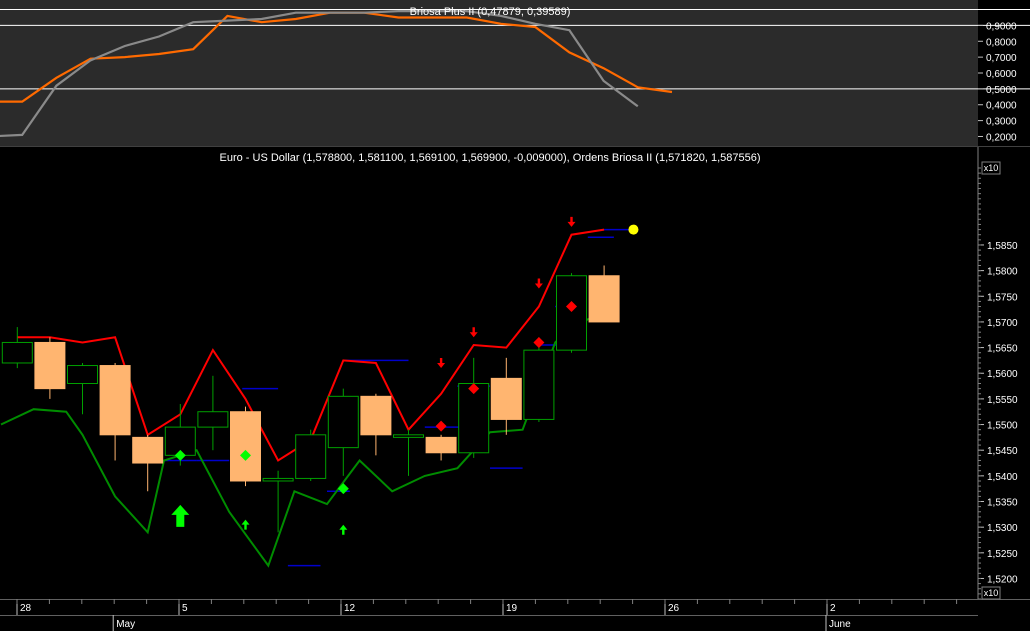 Image resolution: width=1030 pixels, height=631 pixels. I want to click on month-label: May, so click(125, 624).